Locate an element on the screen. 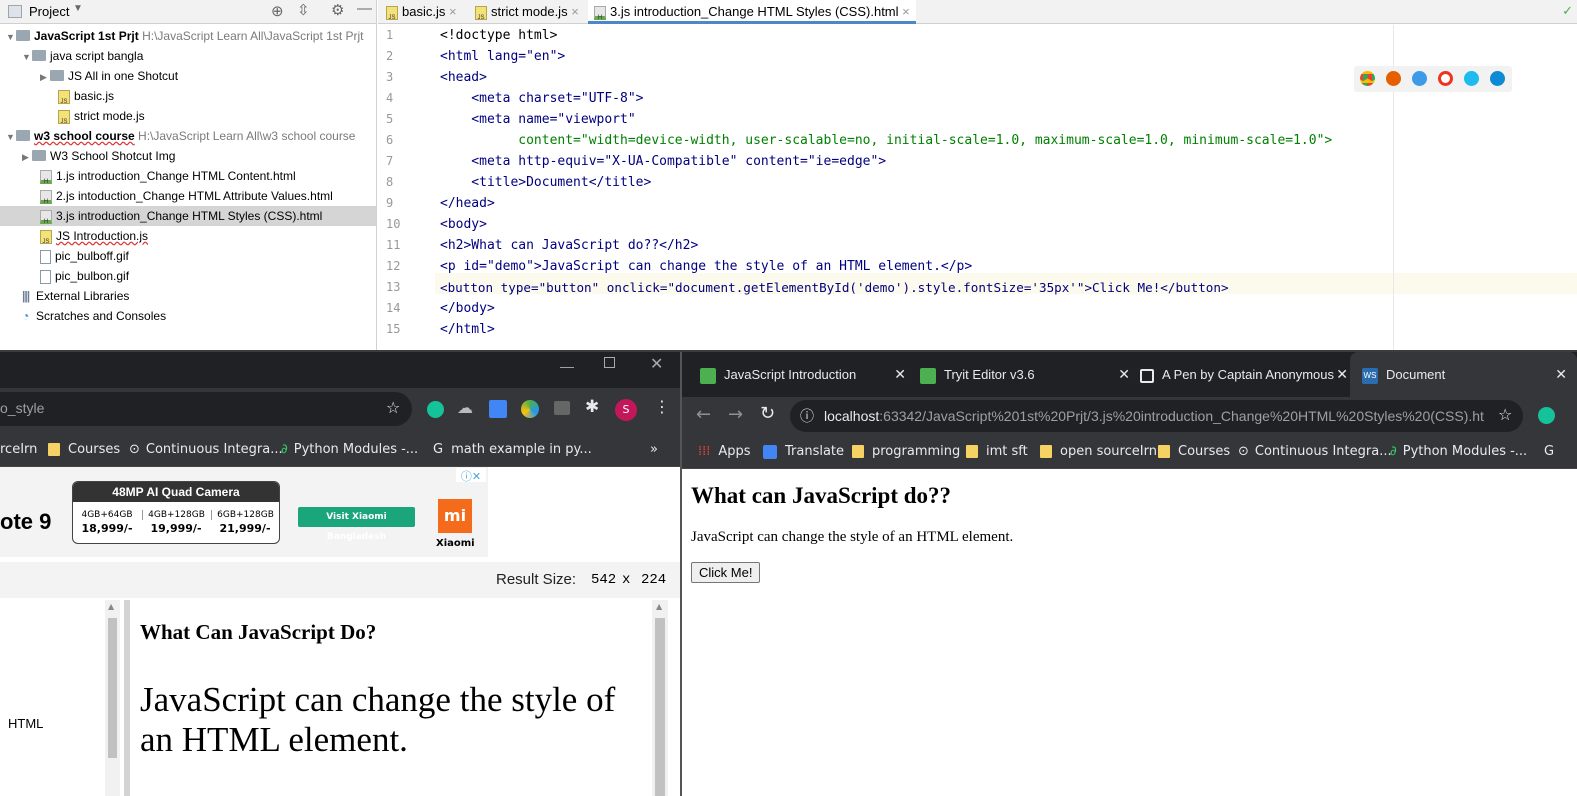 The image size is (1577, 796). edge-icon is located at coordinates (1497, 78).